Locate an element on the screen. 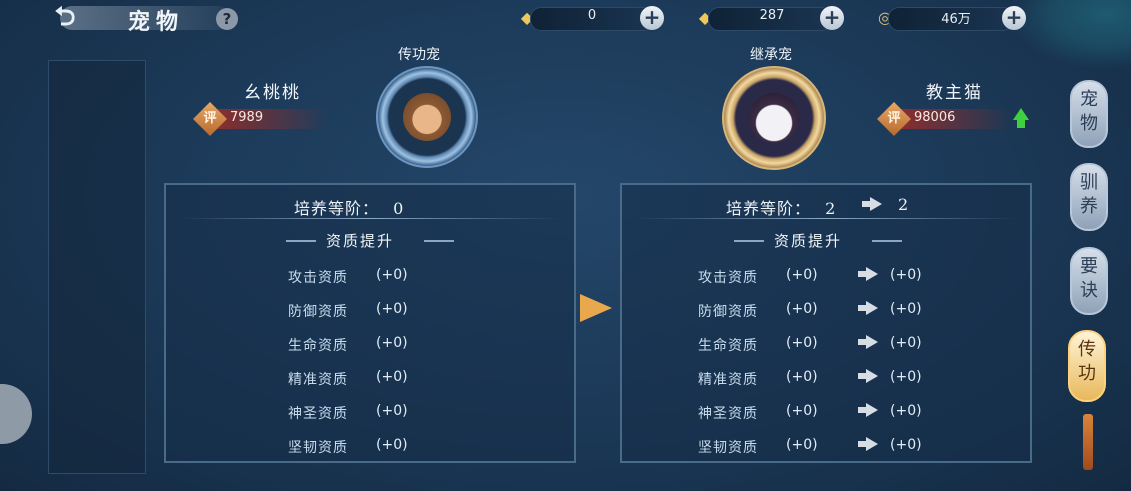 This screenshot has width=1131, height=491. level-row: 培养等阶： 2 is located at coordinates (781, 207).